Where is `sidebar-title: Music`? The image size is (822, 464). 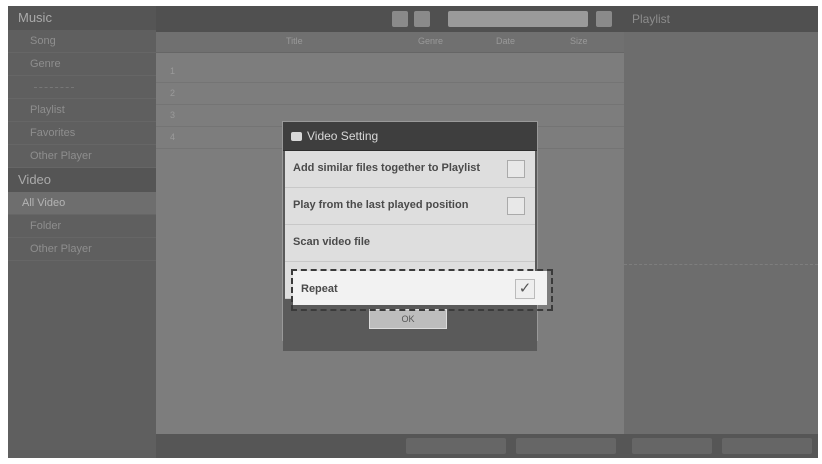 sidebar-title: Music is located at coordinates (82, 18).